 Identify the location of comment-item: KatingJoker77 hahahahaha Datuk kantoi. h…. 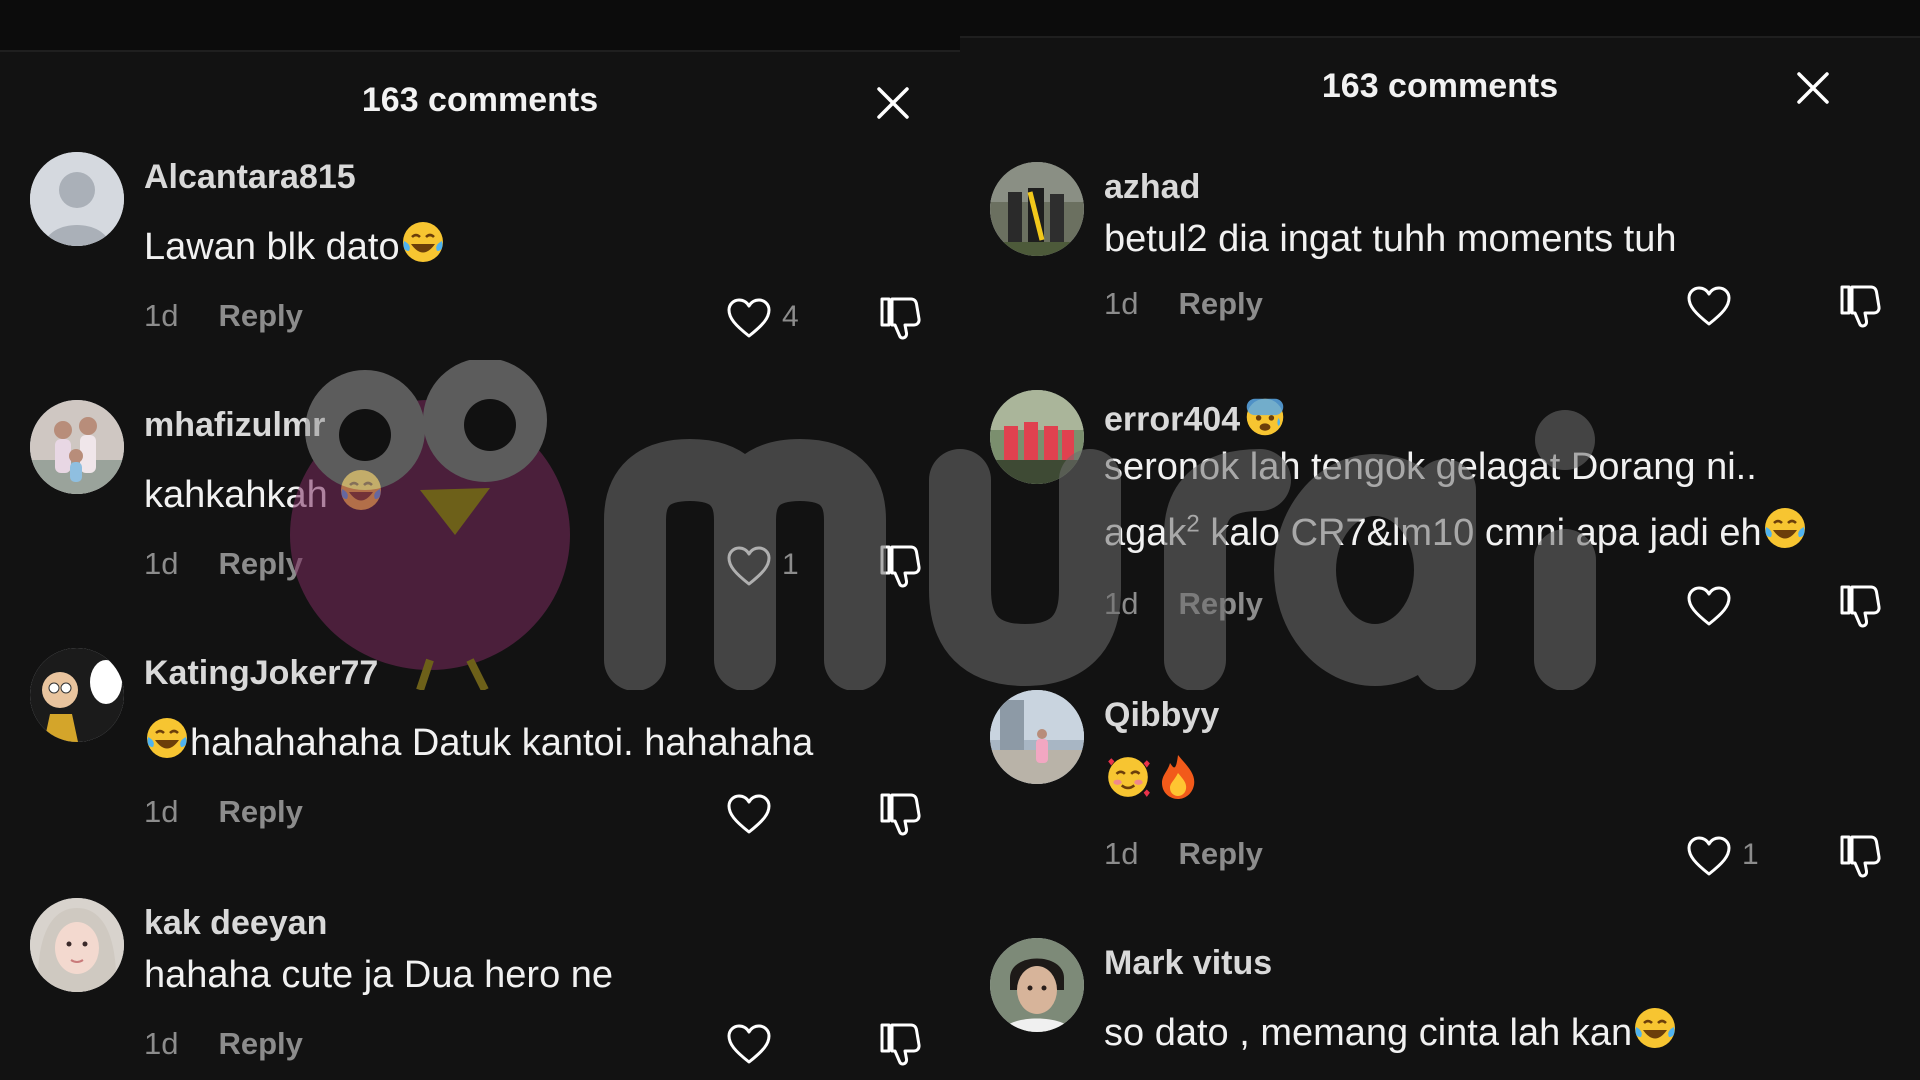
(480, 758).